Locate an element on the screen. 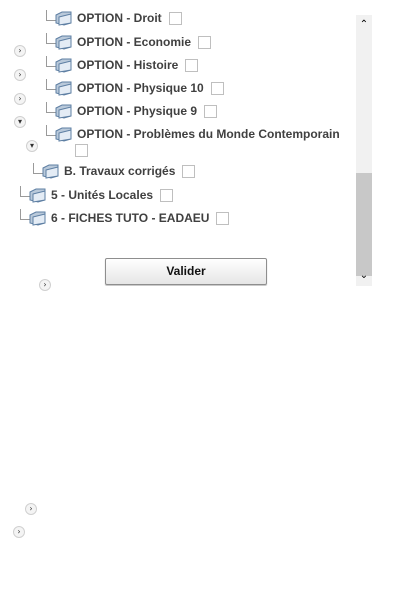 This screenshot has width=400, height=593. tree-node-unites-locales: 5 - Unités Locales is located at coordinates (101, 195).